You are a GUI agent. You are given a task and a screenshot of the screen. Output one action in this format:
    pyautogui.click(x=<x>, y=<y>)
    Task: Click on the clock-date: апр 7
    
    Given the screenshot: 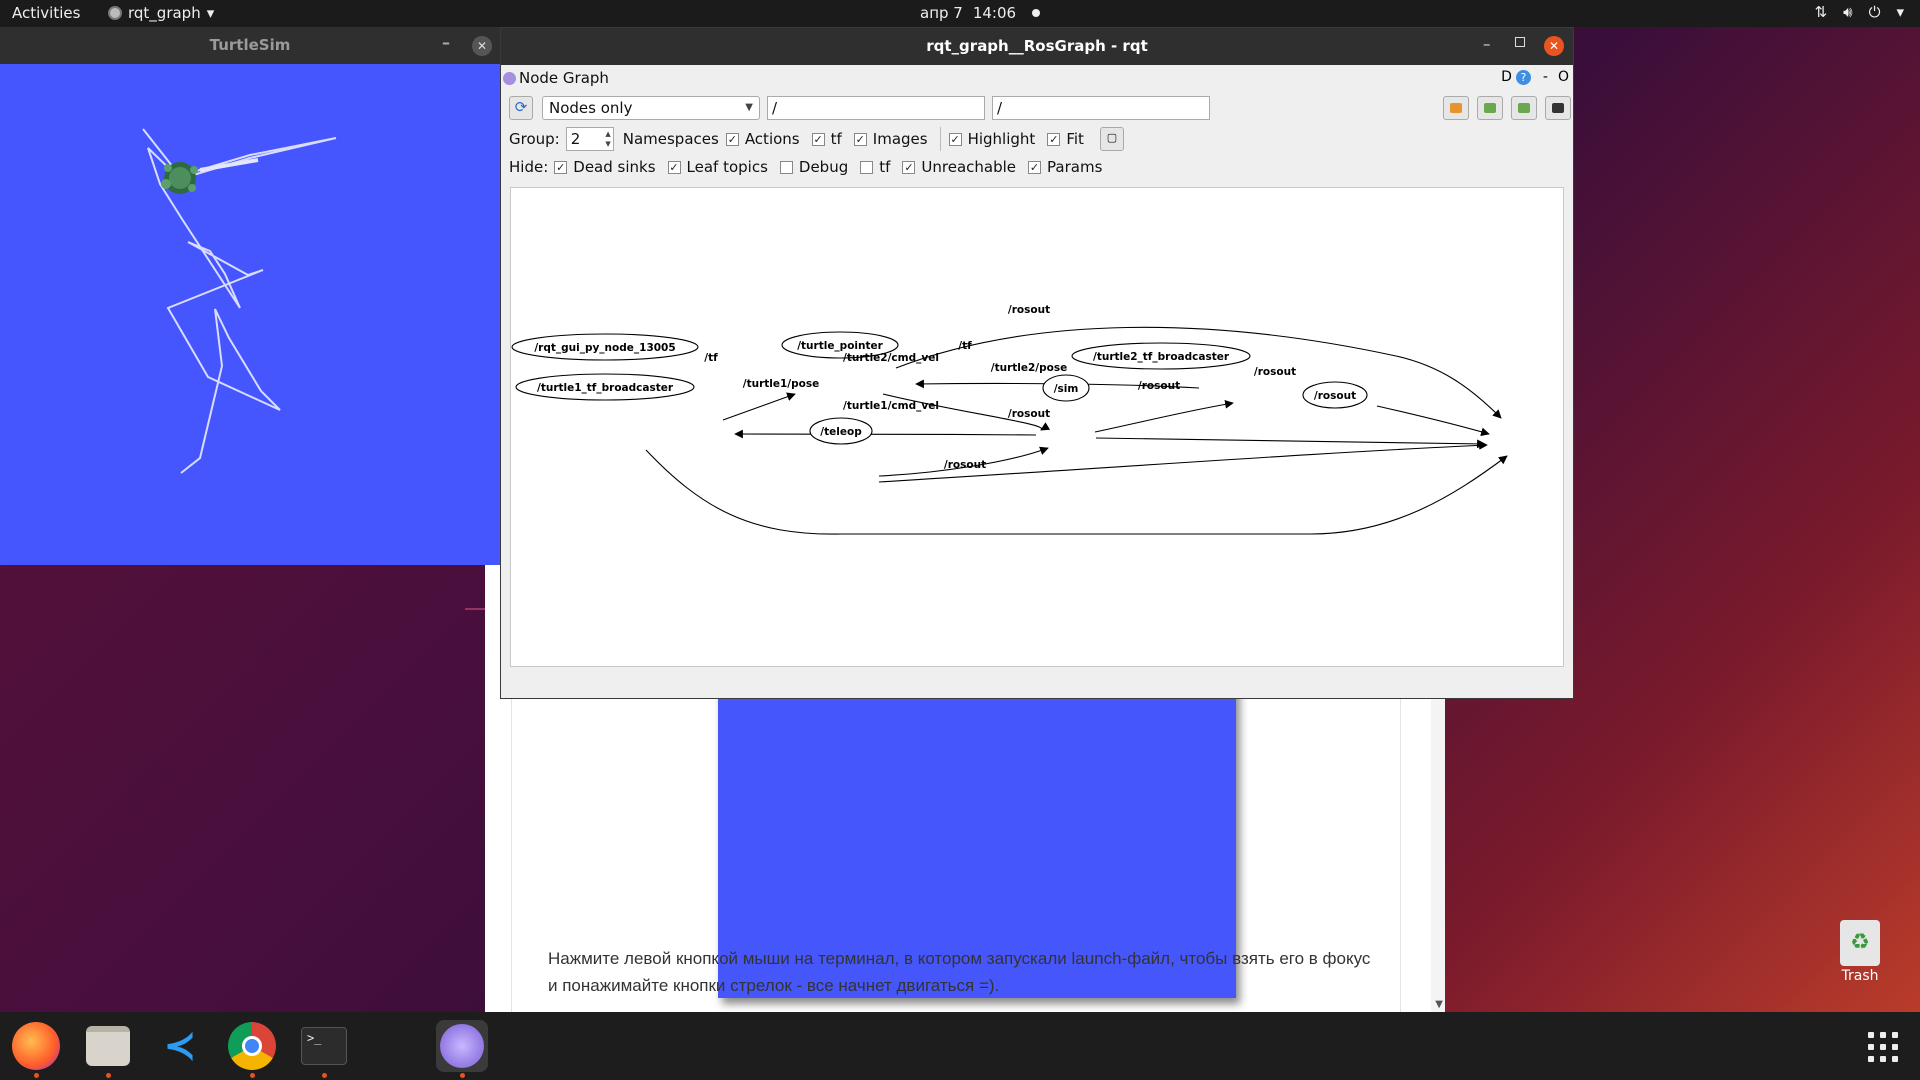 What is the action you would take?
    pyautogui.click(x=941, y=13)
    